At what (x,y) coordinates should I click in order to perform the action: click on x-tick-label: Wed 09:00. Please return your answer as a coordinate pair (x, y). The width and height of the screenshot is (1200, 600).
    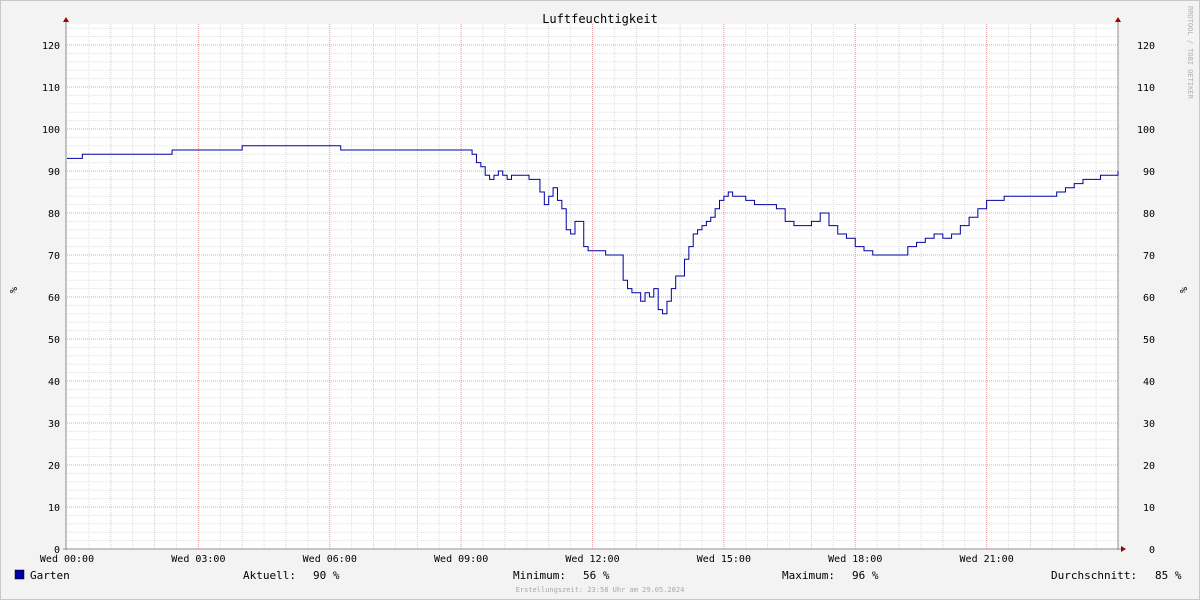
    Looking at the image, I should click on (461, 559).